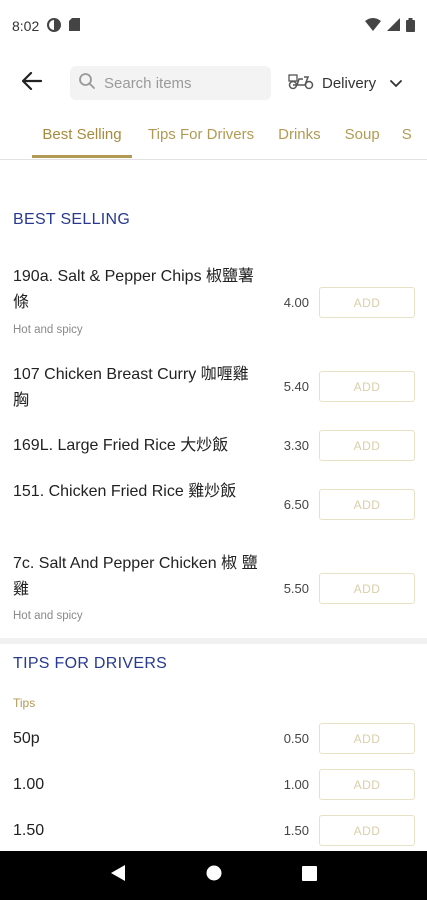 The height and width of the screenshot is (900, 427). I want to click on system-nav-bar, so click(213, 875).